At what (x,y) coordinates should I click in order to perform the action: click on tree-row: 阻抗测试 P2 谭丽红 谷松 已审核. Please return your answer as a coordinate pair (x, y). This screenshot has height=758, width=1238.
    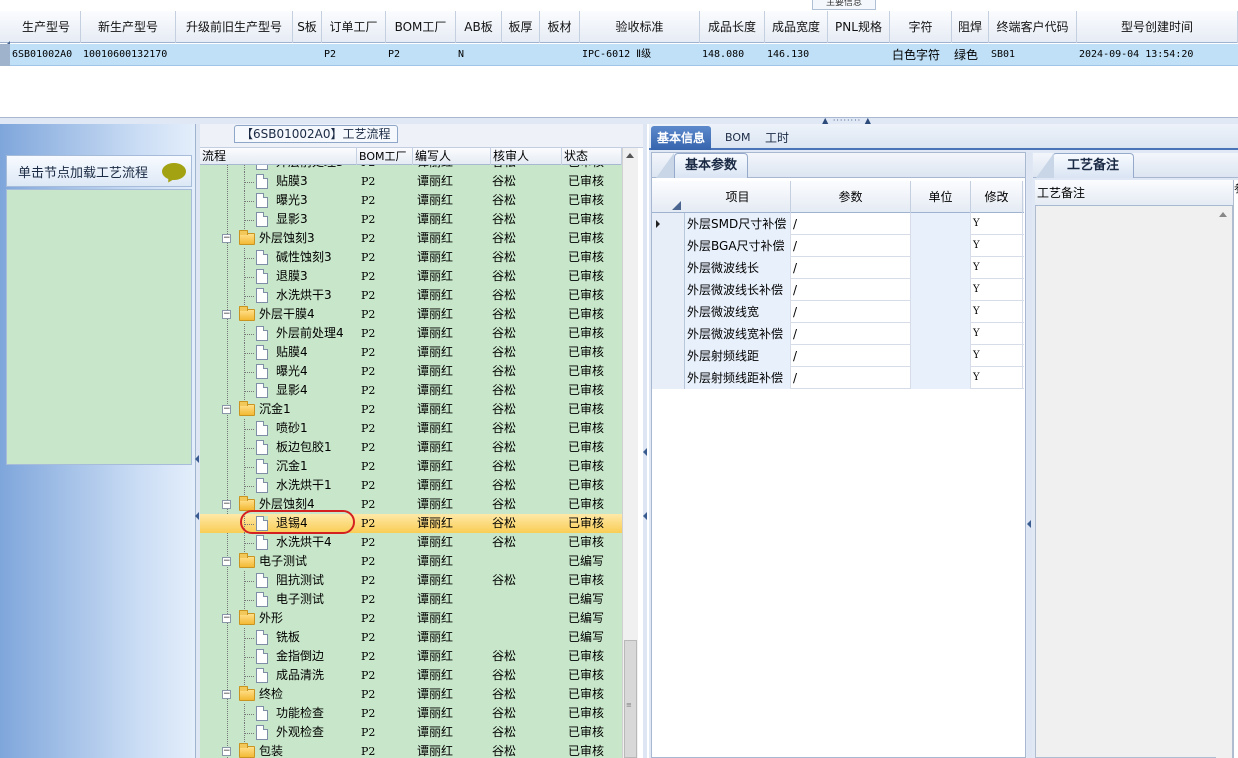
    Looking at the image, I should click on (411, 580).